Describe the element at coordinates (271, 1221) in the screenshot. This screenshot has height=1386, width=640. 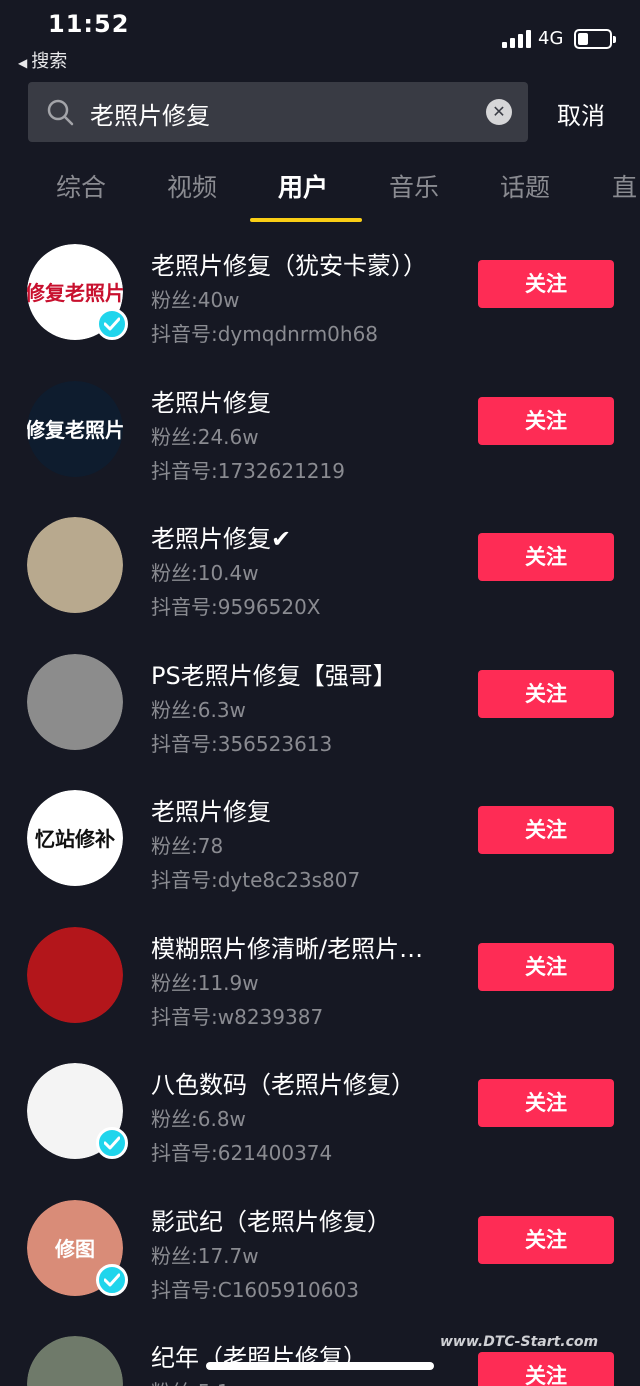
I see `user-name: 影武纪（老照片修复）` at that location.